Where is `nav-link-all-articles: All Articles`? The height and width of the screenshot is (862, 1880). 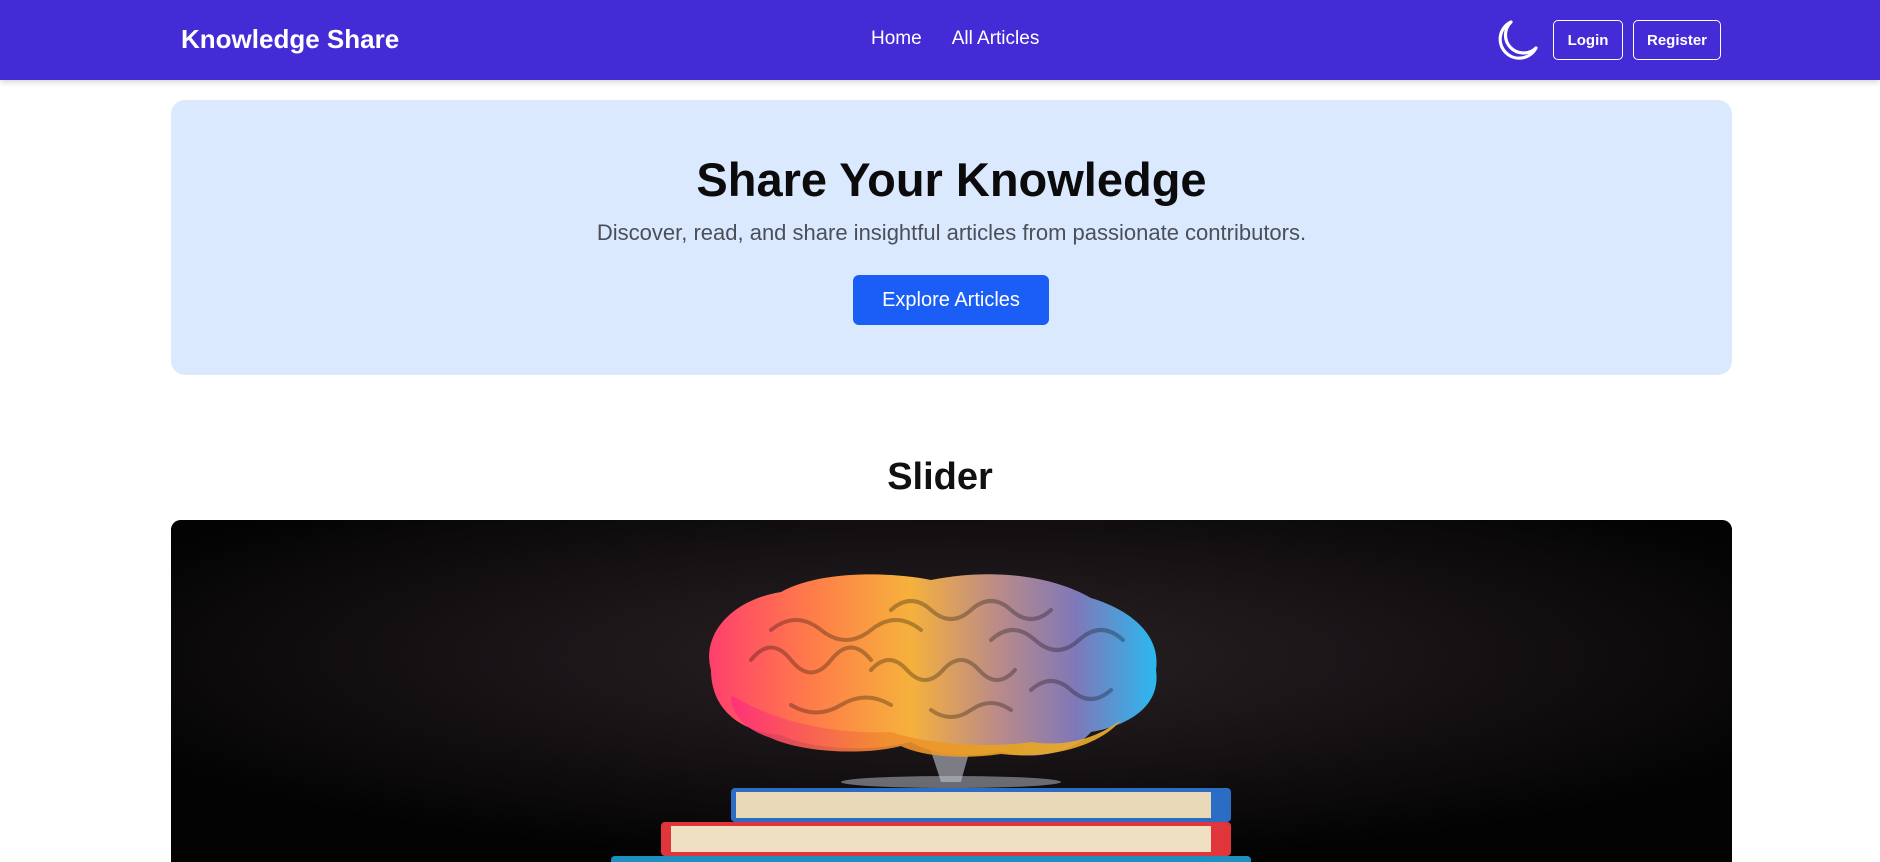 nav-link-all-articles: All Articles is located at coordinates (996, 39).